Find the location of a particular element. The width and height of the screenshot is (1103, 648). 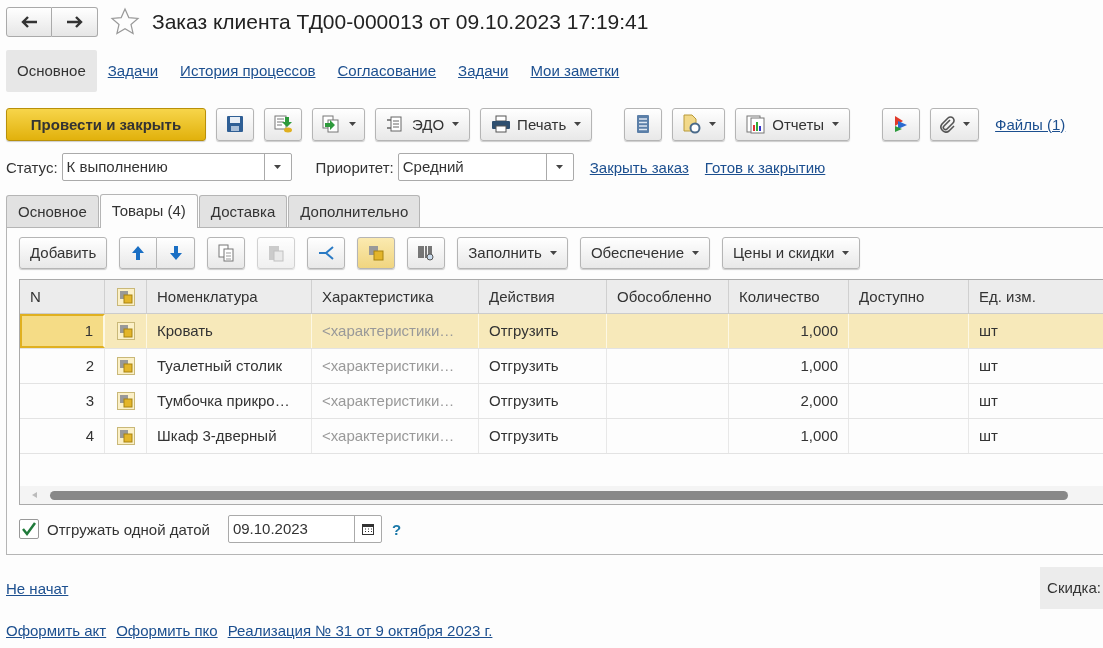

form-tab: Доставка is located at coordinates (243, 211).